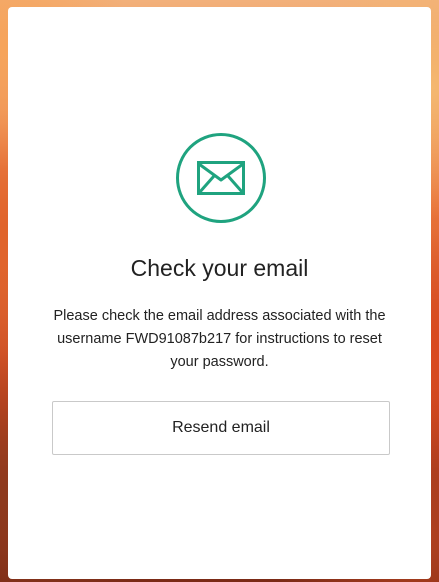 Image resolution: width=439 pixels, height=582 pixels. Describe the element at coordinates (219, 268) in the screenshot. I see `page-title: Check your email` at that location.